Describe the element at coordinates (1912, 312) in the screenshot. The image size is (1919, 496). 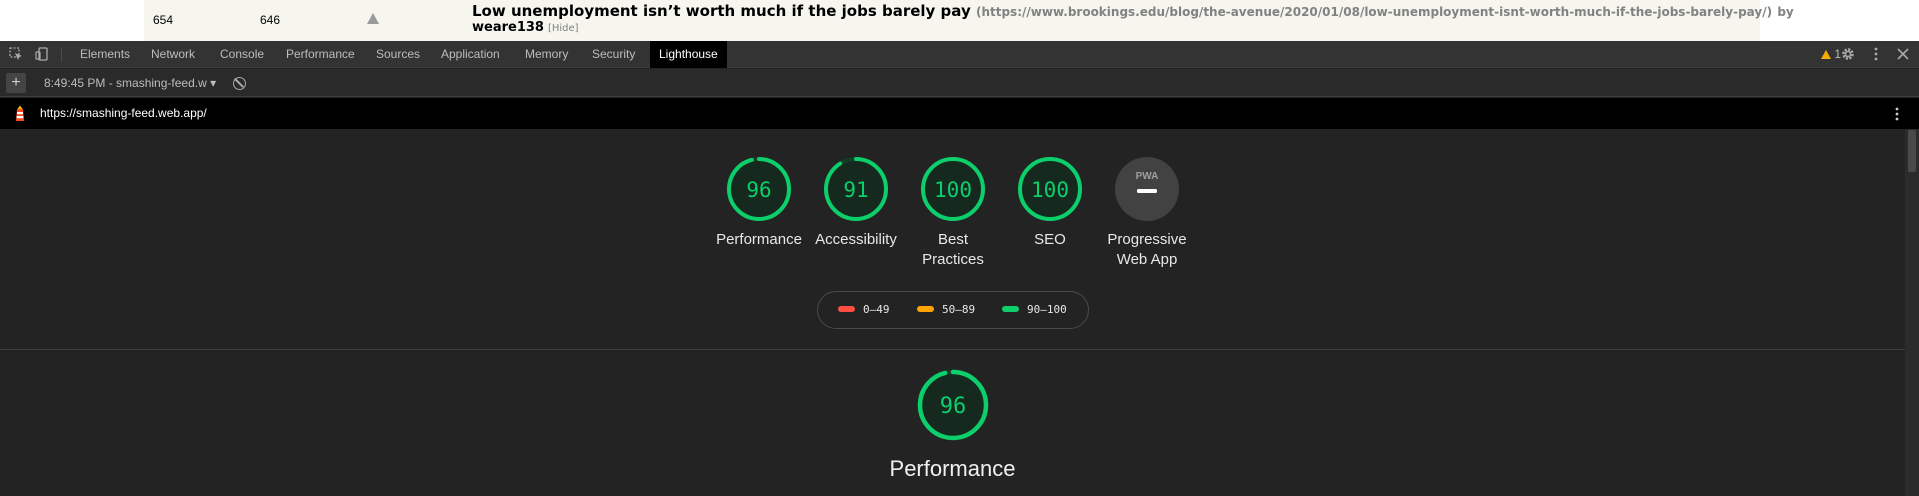
I see `report-scrollbar` at that location.